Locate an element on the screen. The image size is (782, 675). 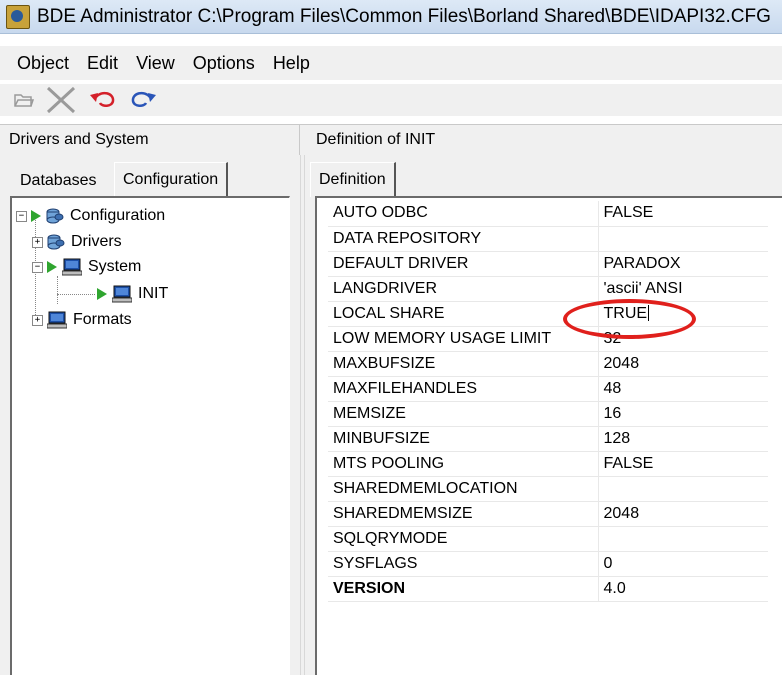
table-row: DATA REPOSITORY is located at coordinates (548, 239).